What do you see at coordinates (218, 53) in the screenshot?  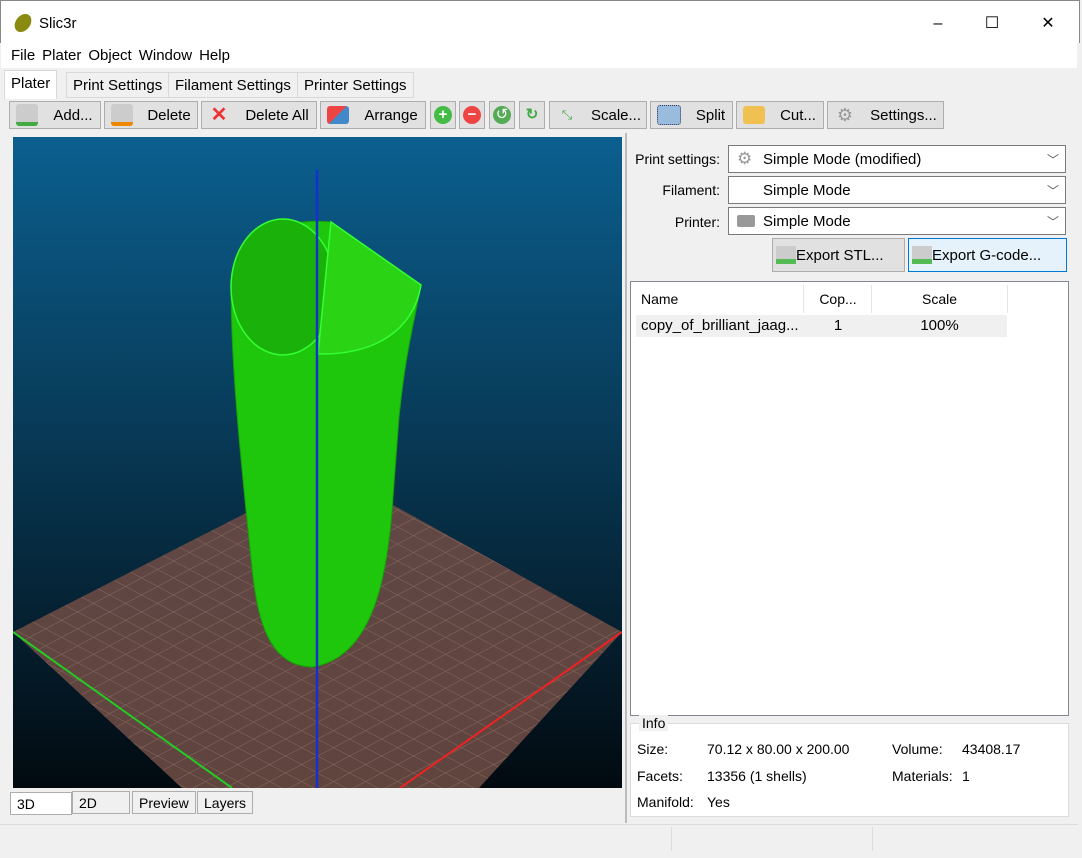 I see `menu-help: Help` at bounding box center [218, 53].